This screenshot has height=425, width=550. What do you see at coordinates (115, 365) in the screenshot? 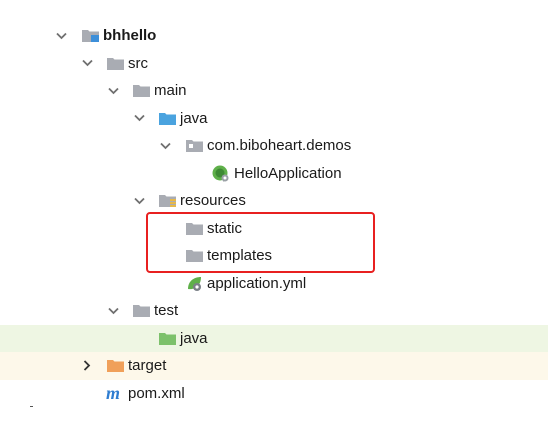
I see `excluded-folder-icon` at bounding box center [115, 365].